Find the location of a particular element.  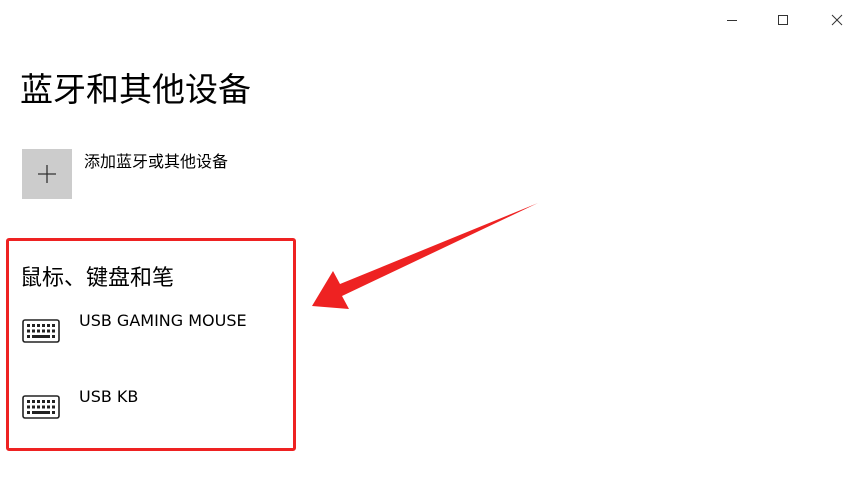

plus-icon is located at coordinates (47, 174).